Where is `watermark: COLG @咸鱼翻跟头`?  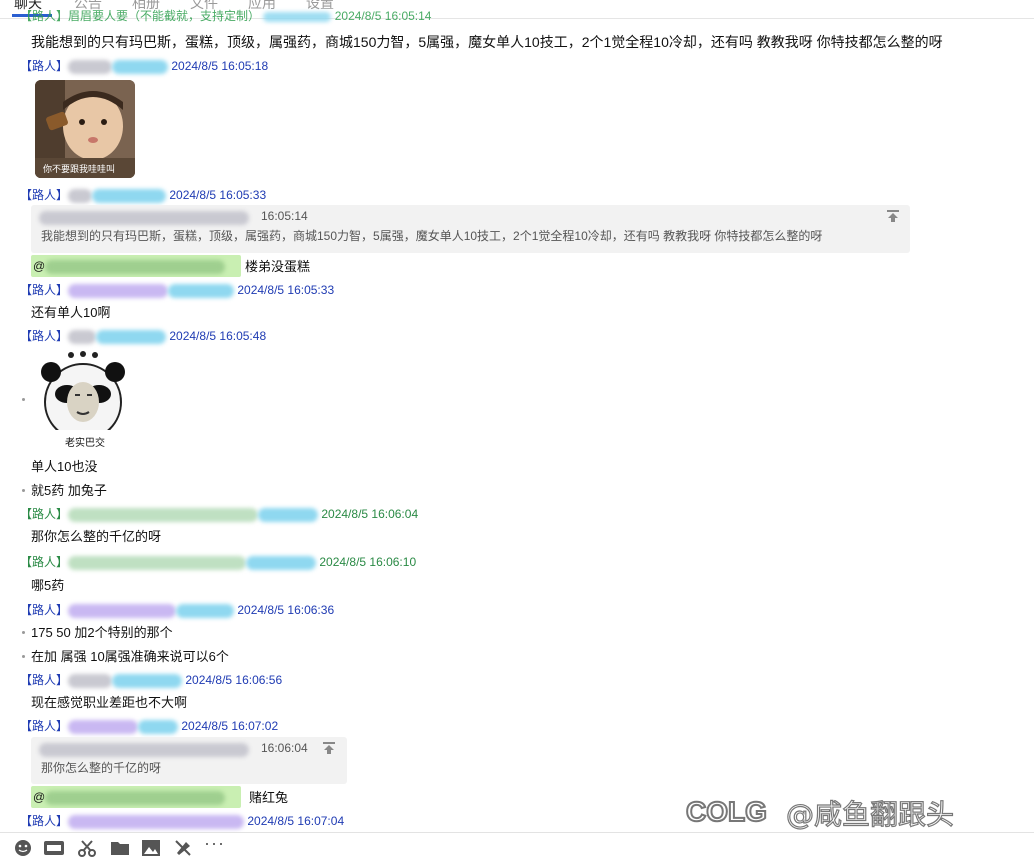
watermark: COLG @咸鱼翻跟头 is located at coordinates (854, 811).